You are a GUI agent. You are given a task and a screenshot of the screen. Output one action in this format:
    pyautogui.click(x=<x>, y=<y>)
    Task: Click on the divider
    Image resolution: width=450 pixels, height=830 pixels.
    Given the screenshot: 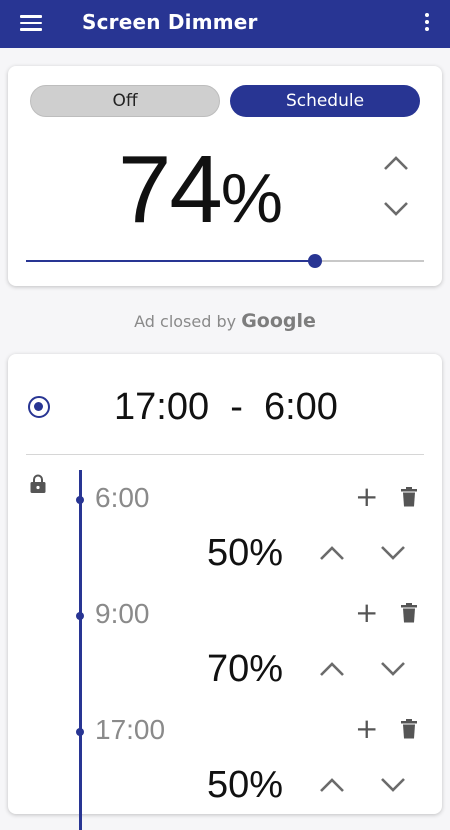 What is the action you would take?
    pyautogui.click(x=225, y=454)
    